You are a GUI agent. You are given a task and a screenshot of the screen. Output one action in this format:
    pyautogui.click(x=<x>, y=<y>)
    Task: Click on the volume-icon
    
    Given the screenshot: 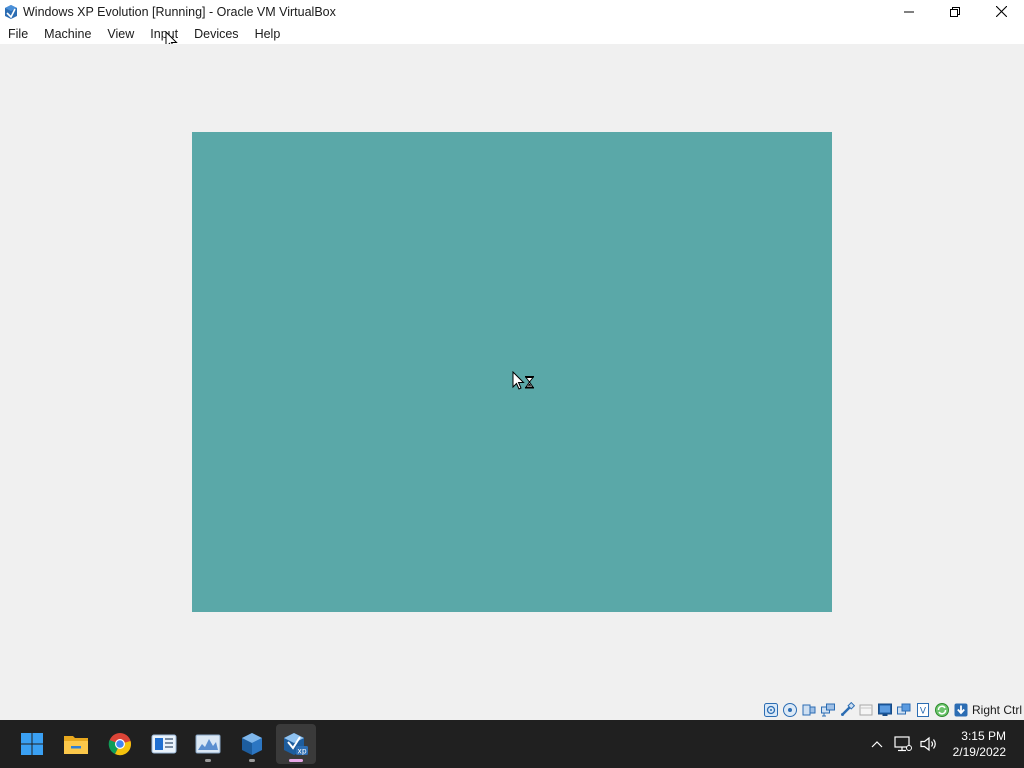 What is the action you would take?
    pyautogui.click(x=928, y=744)
    